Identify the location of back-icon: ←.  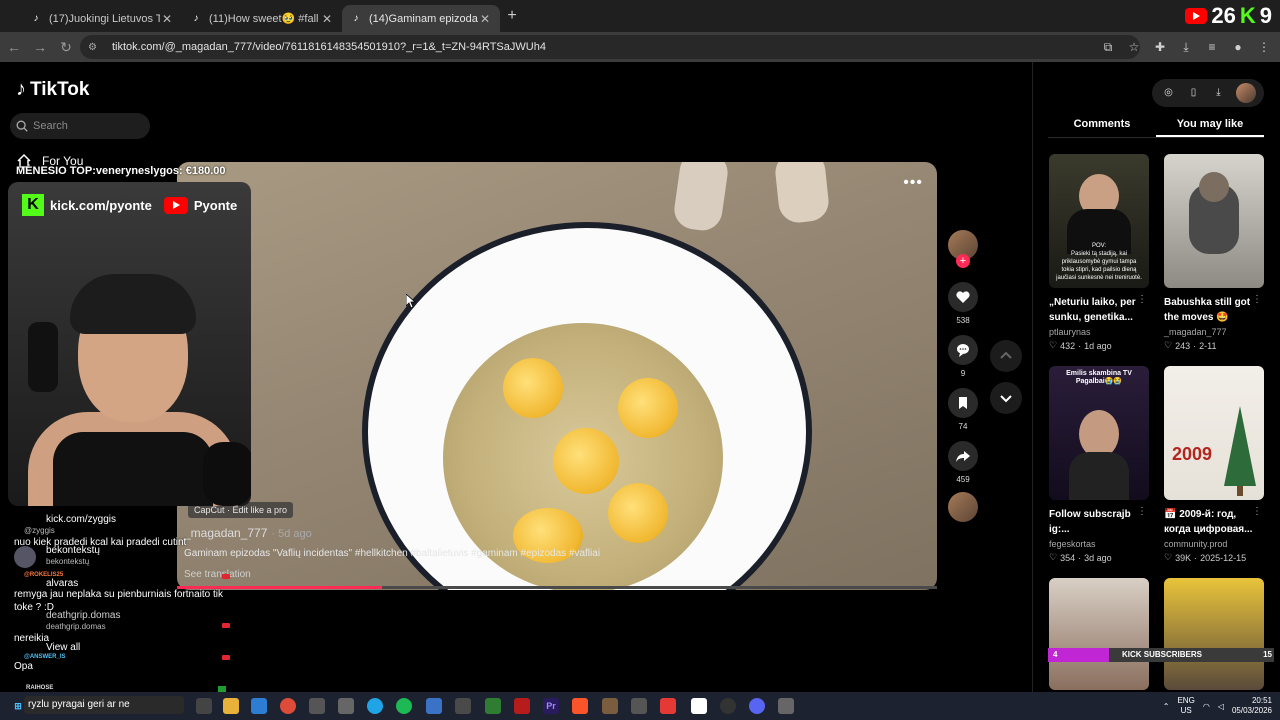
(14, 47).